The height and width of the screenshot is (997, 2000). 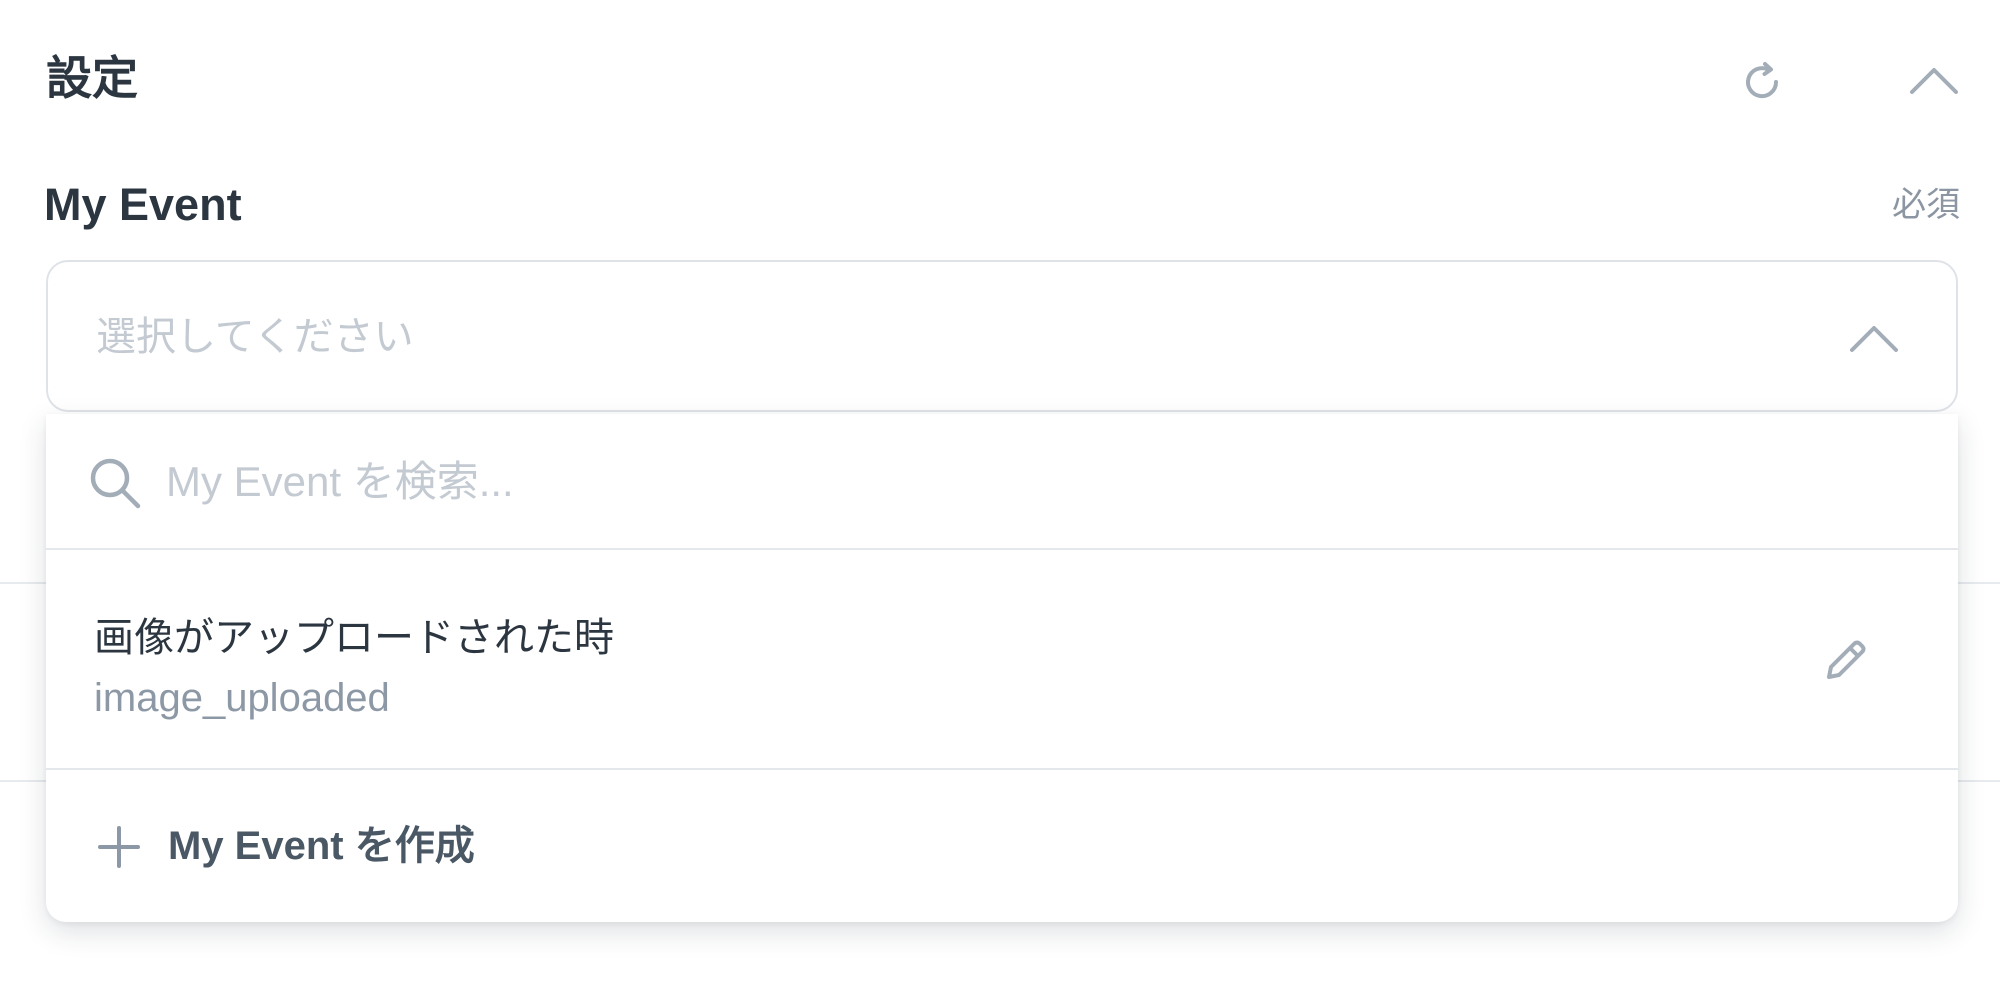 I want to click on plus-icon, so click(x=119, y=847).